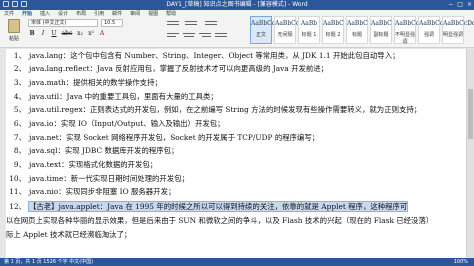  Describe the element at coordinates (80, 33) in the screenshot. I see `subscript-button: x₂` at that location.